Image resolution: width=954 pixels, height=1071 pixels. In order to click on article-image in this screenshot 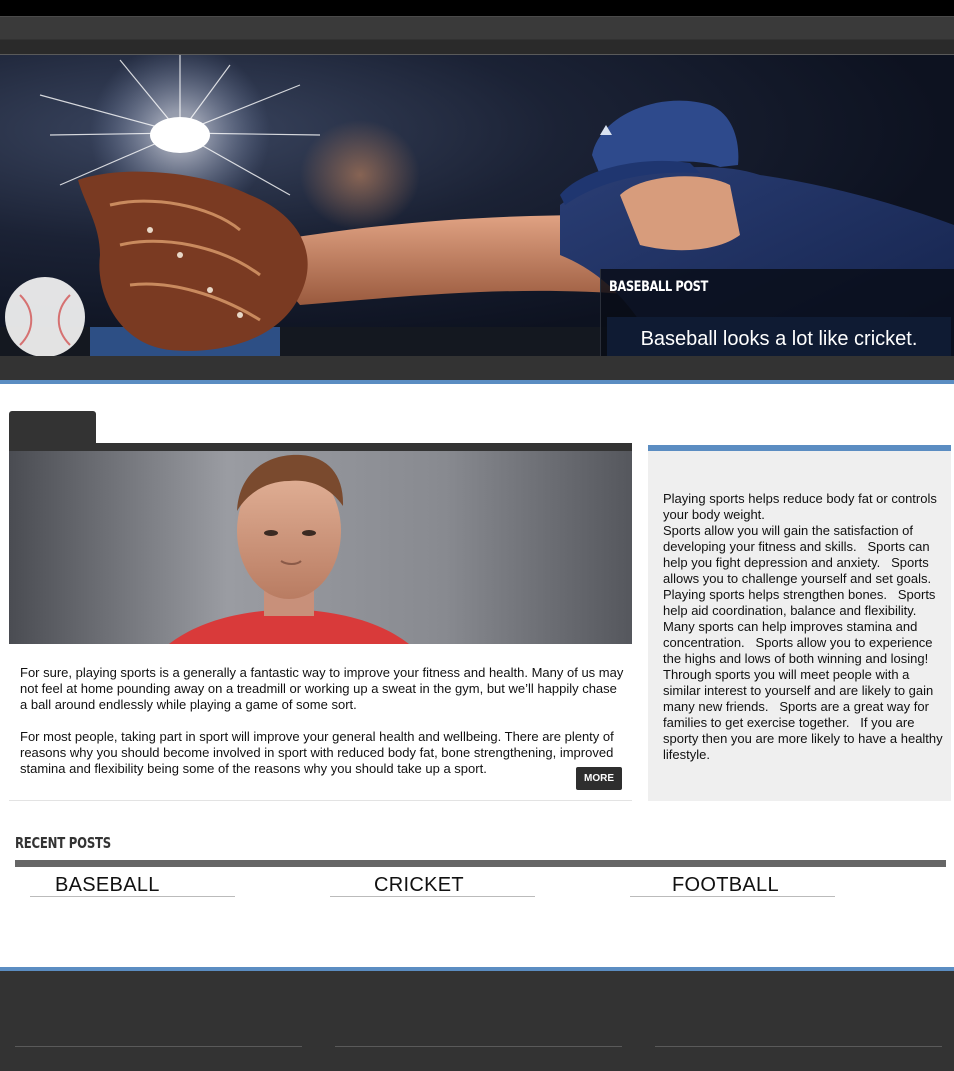, I will do `click(320, 547)`.